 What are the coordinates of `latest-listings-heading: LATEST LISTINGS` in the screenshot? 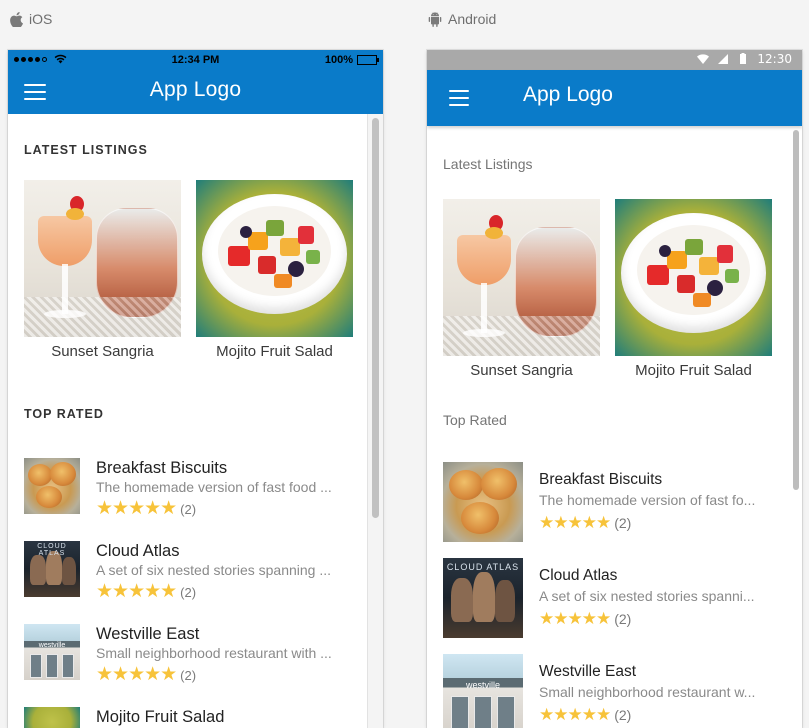 It's located at (86, 150).